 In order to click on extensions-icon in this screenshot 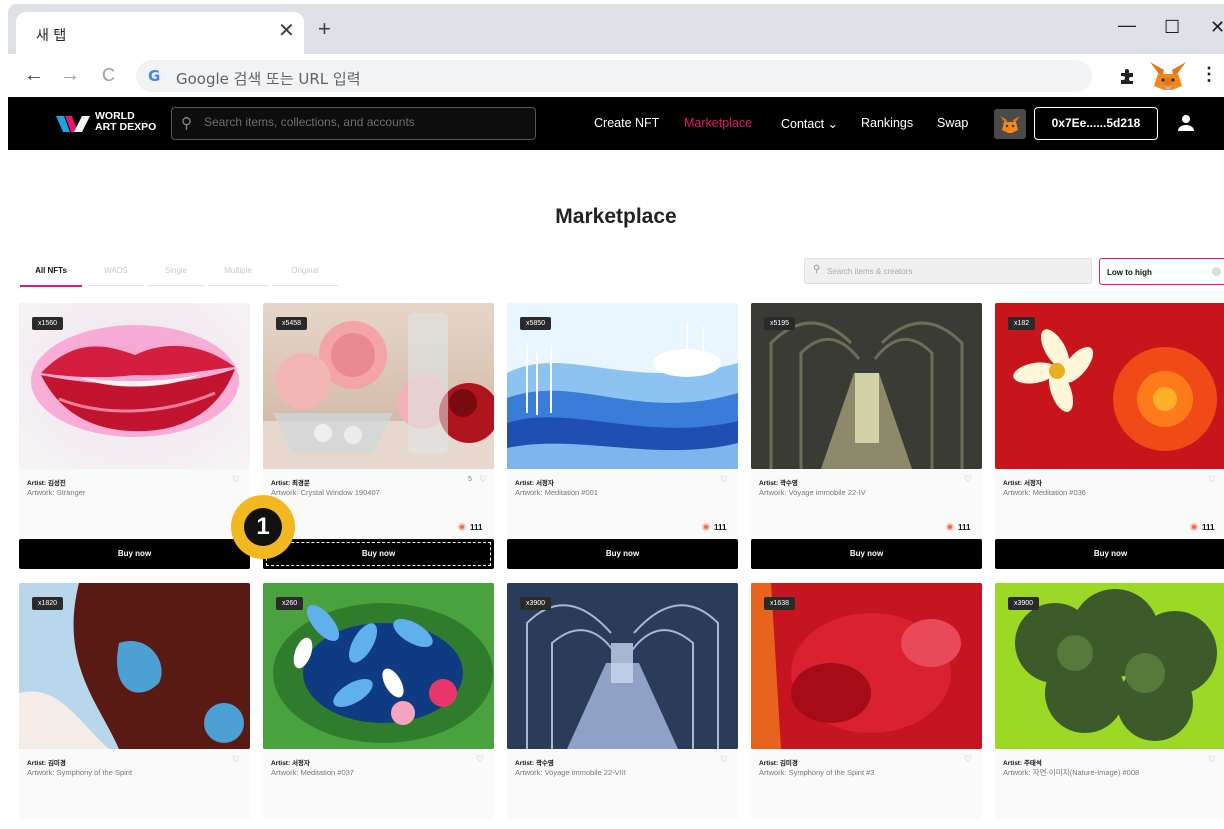, I will do `click(1128, 76)`.